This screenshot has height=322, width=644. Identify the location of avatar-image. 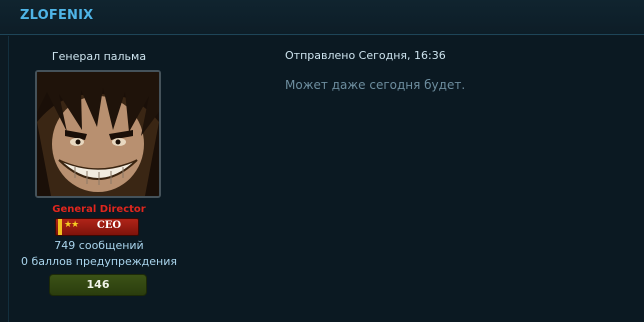
(98, 134).